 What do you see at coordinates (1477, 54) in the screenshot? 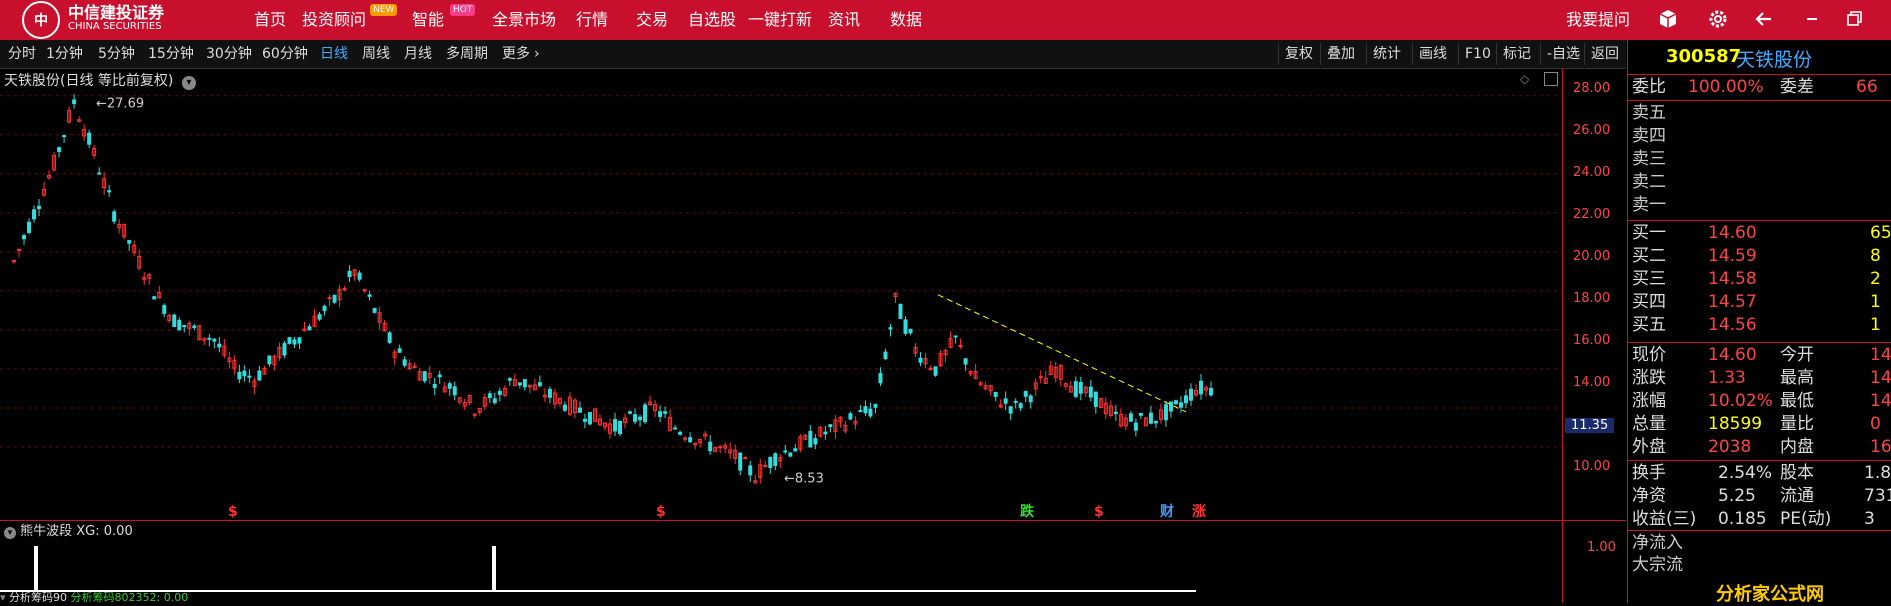
I see `f10-button: F10` at bounding box center [1477, 54].